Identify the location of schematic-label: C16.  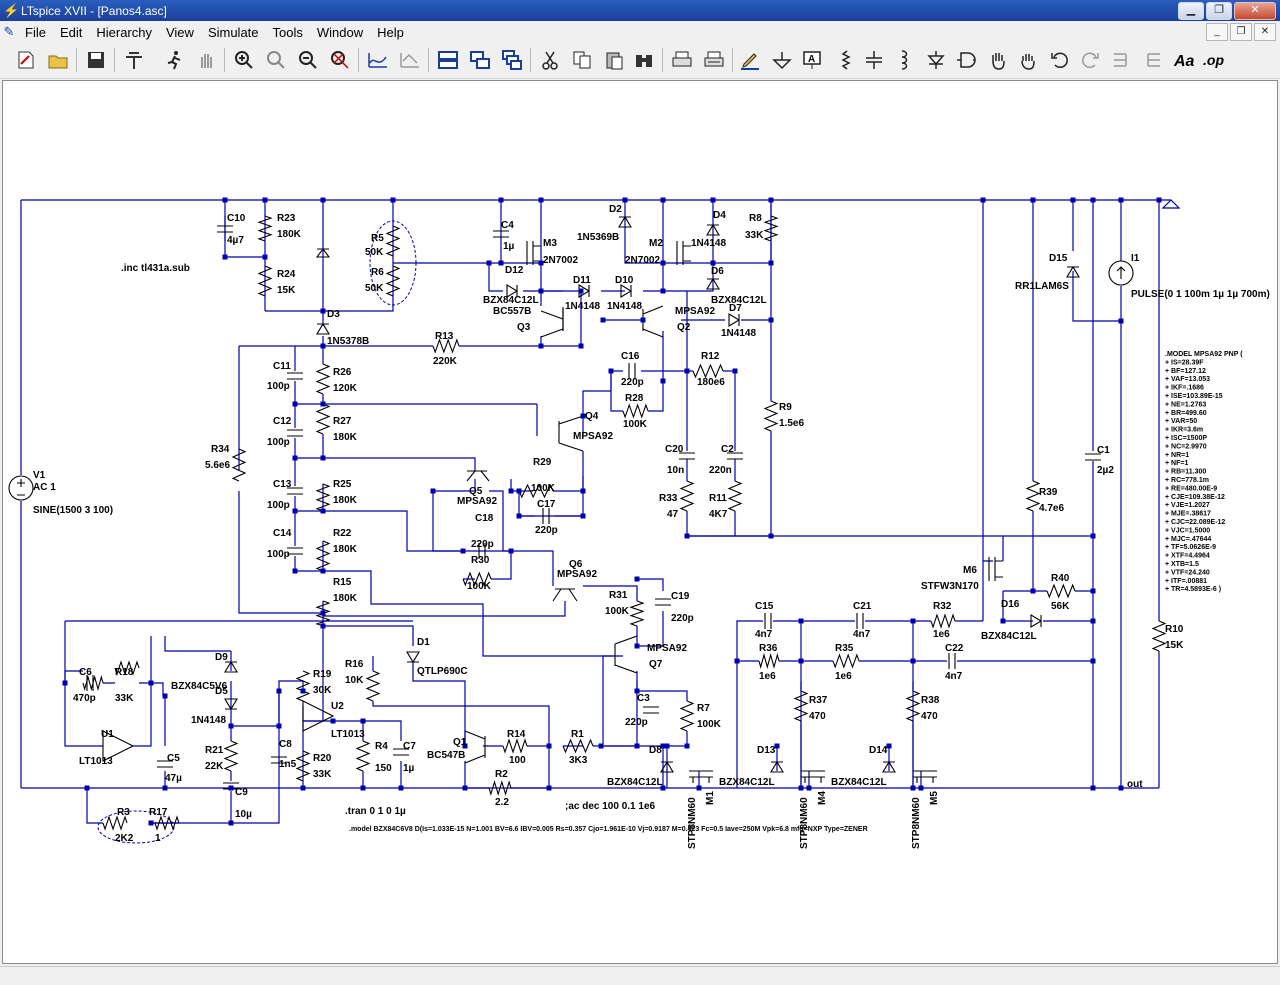
(630, 356).